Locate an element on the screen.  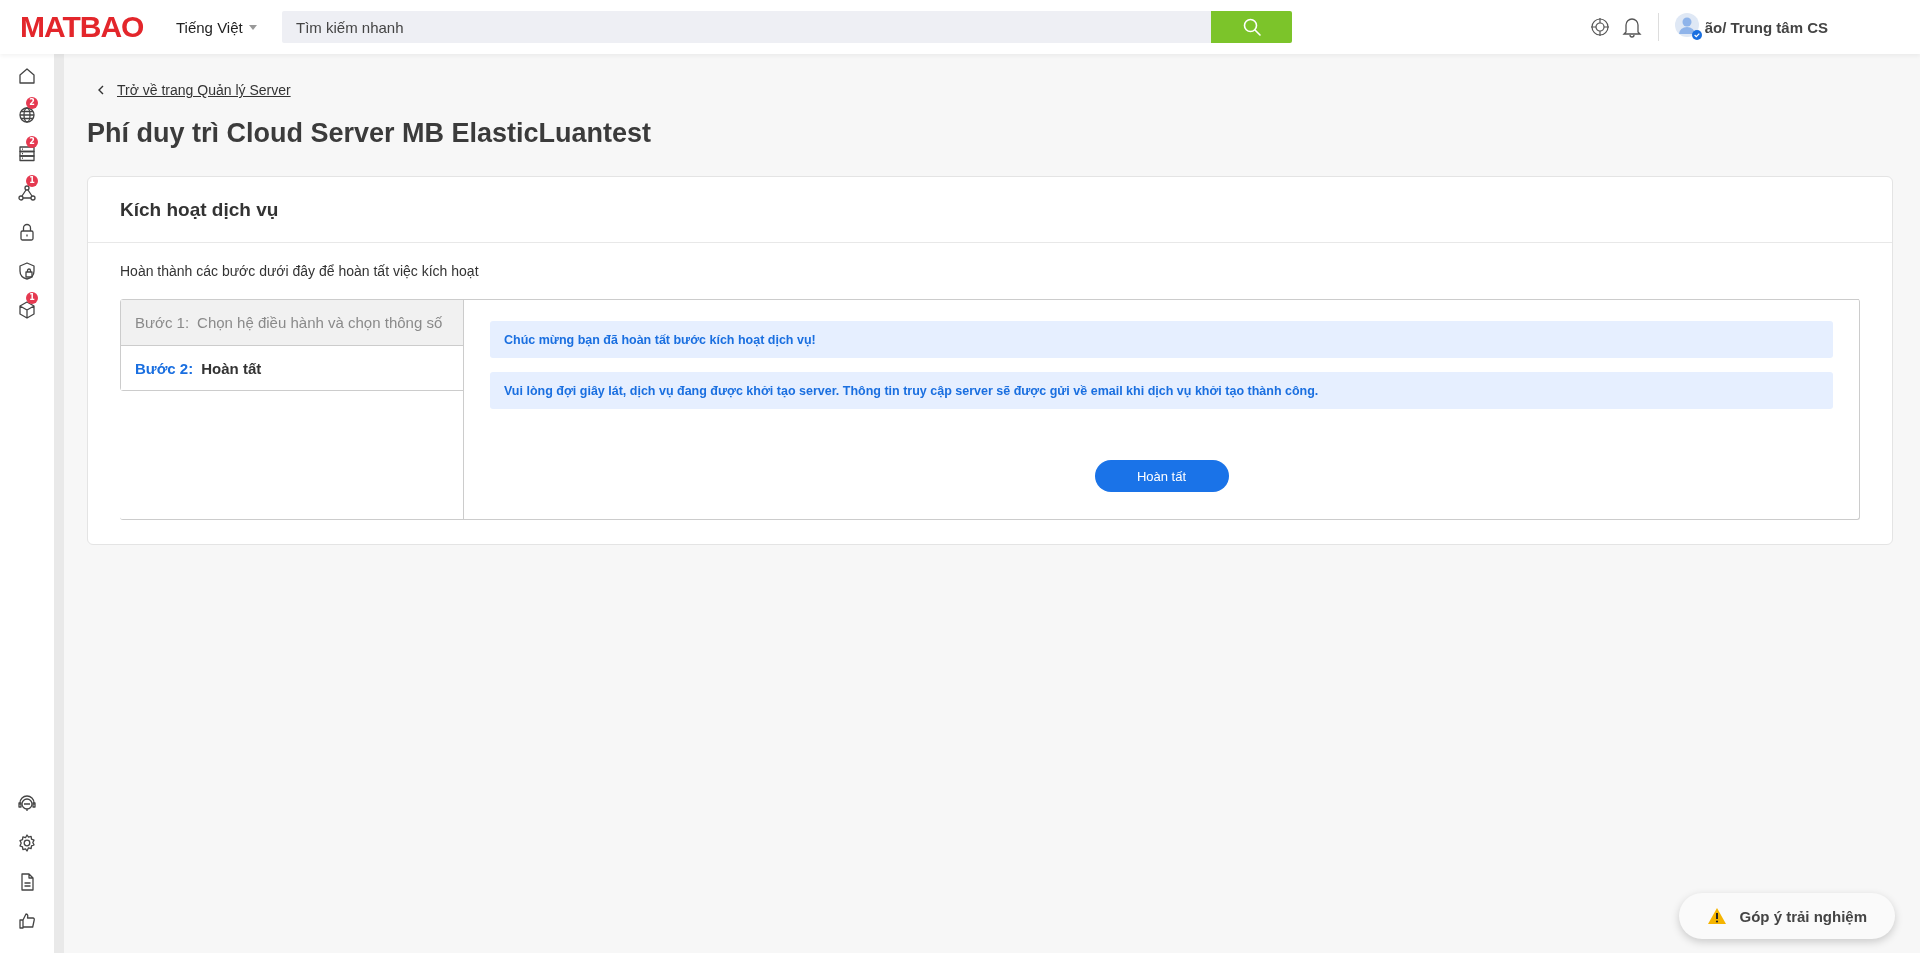
logo: MATBAO is located at coordinates (88, 27).